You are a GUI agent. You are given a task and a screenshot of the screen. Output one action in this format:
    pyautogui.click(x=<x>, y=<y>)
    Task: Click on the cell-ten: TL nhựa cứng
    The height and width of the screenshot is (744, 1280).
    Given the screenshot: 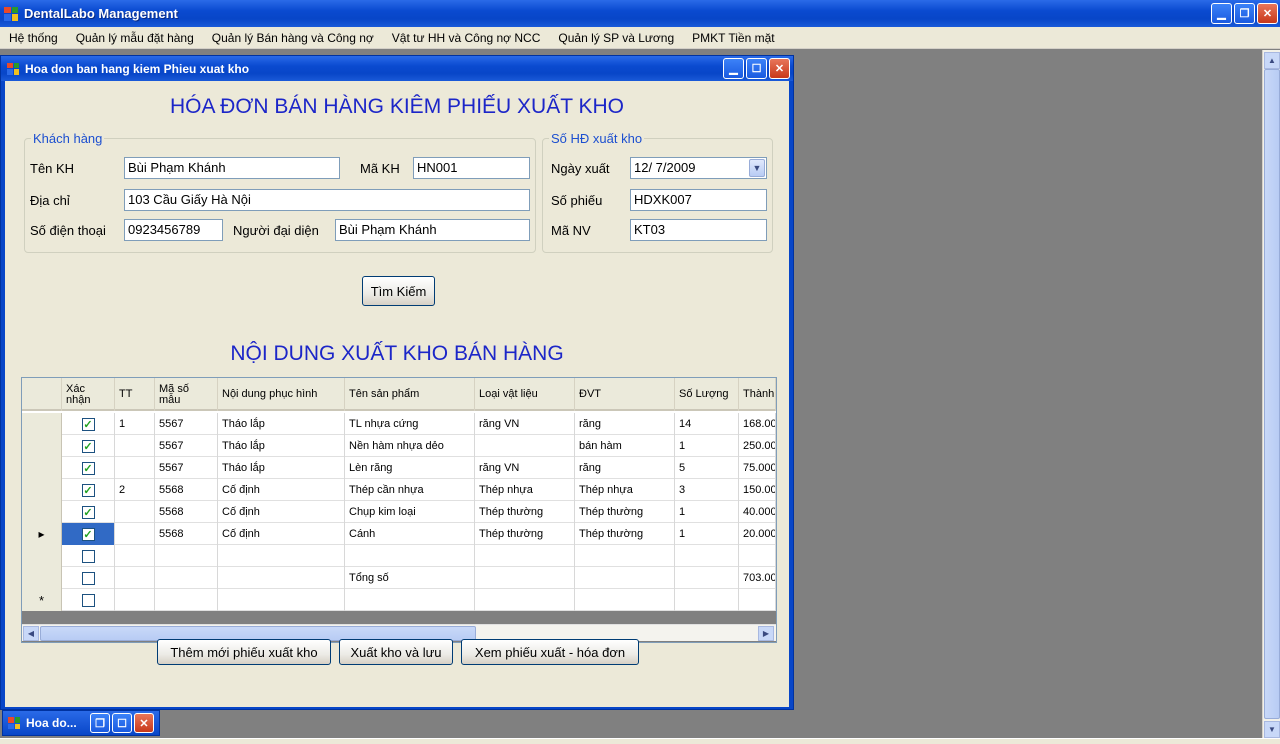 What is the action you would take?
    pyautogui.click(x=410, y=424)
    